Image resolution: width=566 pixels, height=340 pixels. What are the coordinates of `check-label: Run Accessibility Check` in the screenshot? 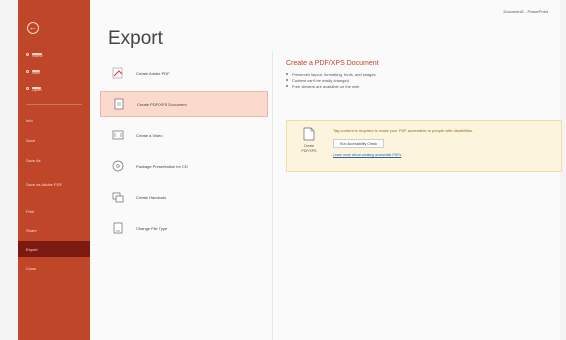 It's located at (359, 143).